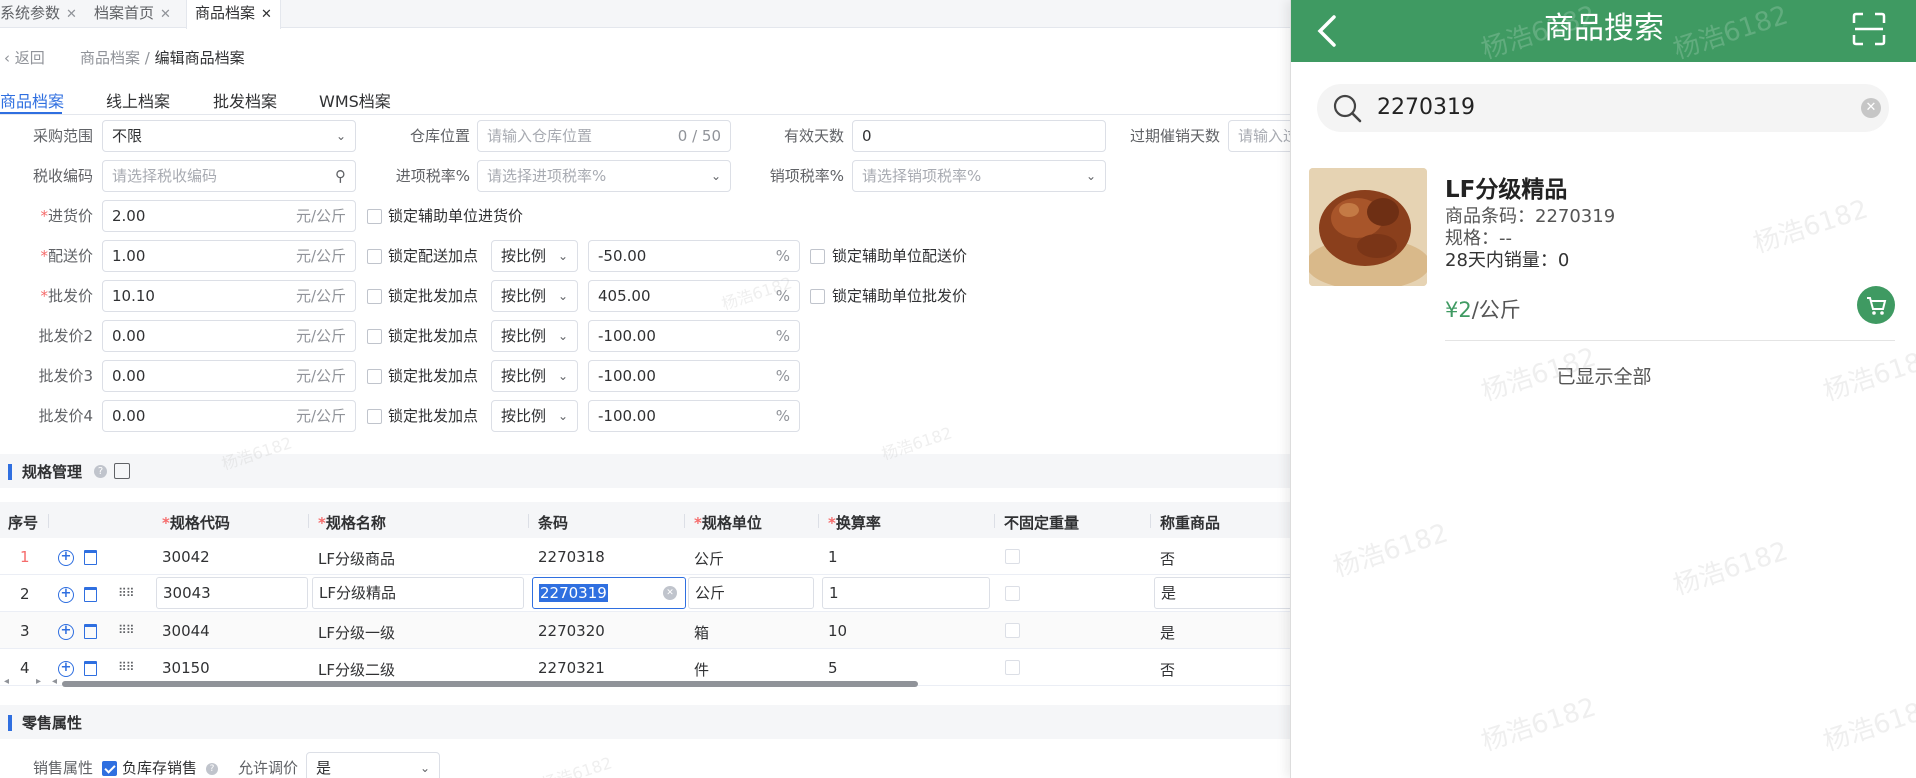 This screenshot has width=1916, height=778. Describe the element at coordinates (694, 256) in the screenshot. I see `delivery-price-percent-input: -50.00%` at that location.